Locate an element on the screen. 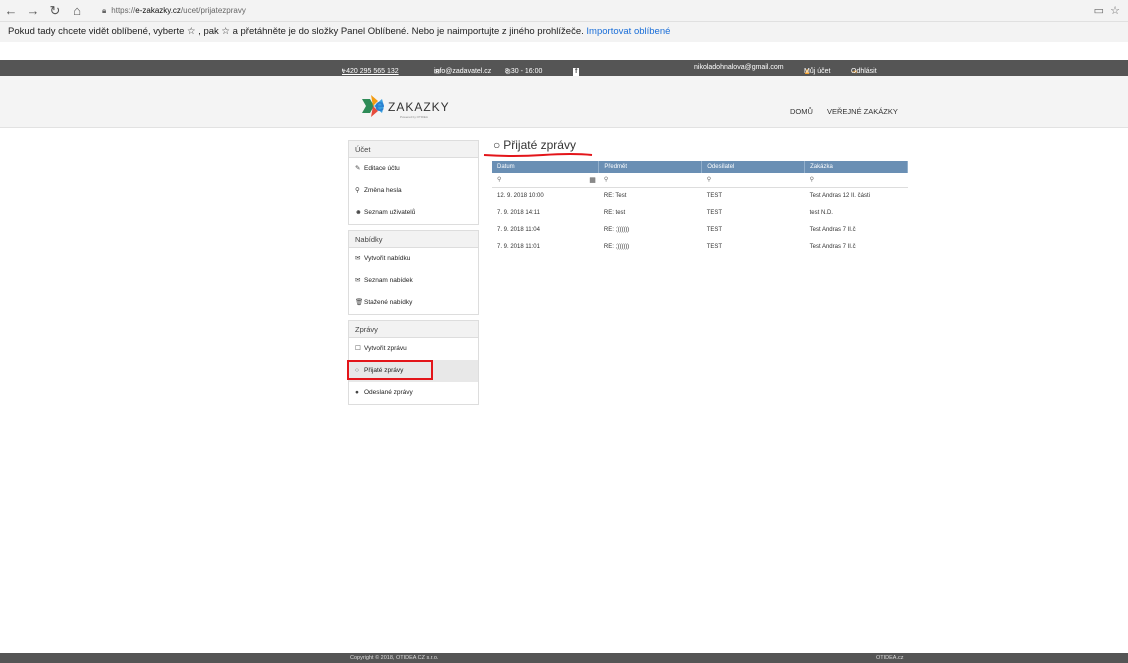 The width and height of the screenshot is (1128, 663). comment-icon: ● is located at coordinates (357, 392).